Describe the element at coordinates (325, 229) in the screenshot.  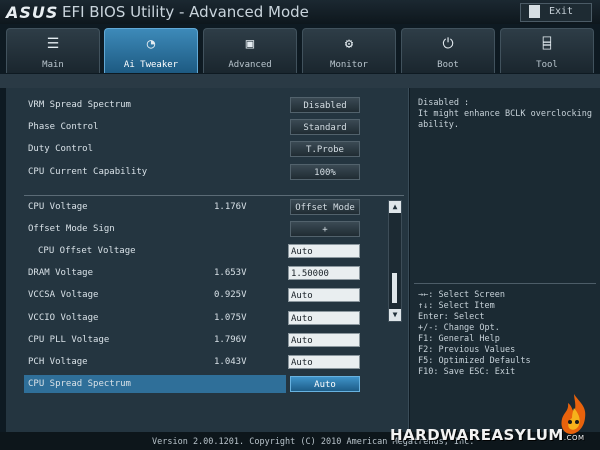
I see `setting-value-button: +` at that location.